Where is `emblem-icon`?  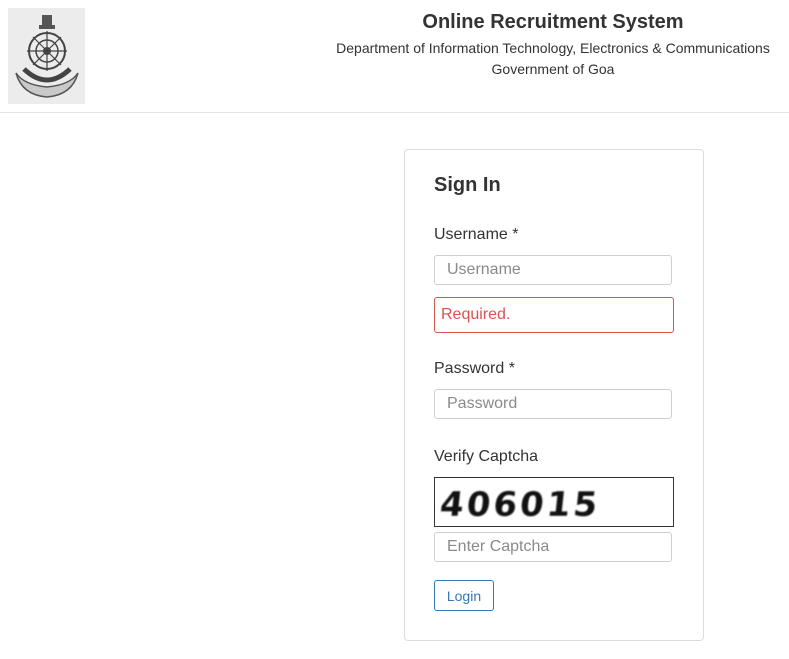
emblem-icon is located at coordinates (46, 56).